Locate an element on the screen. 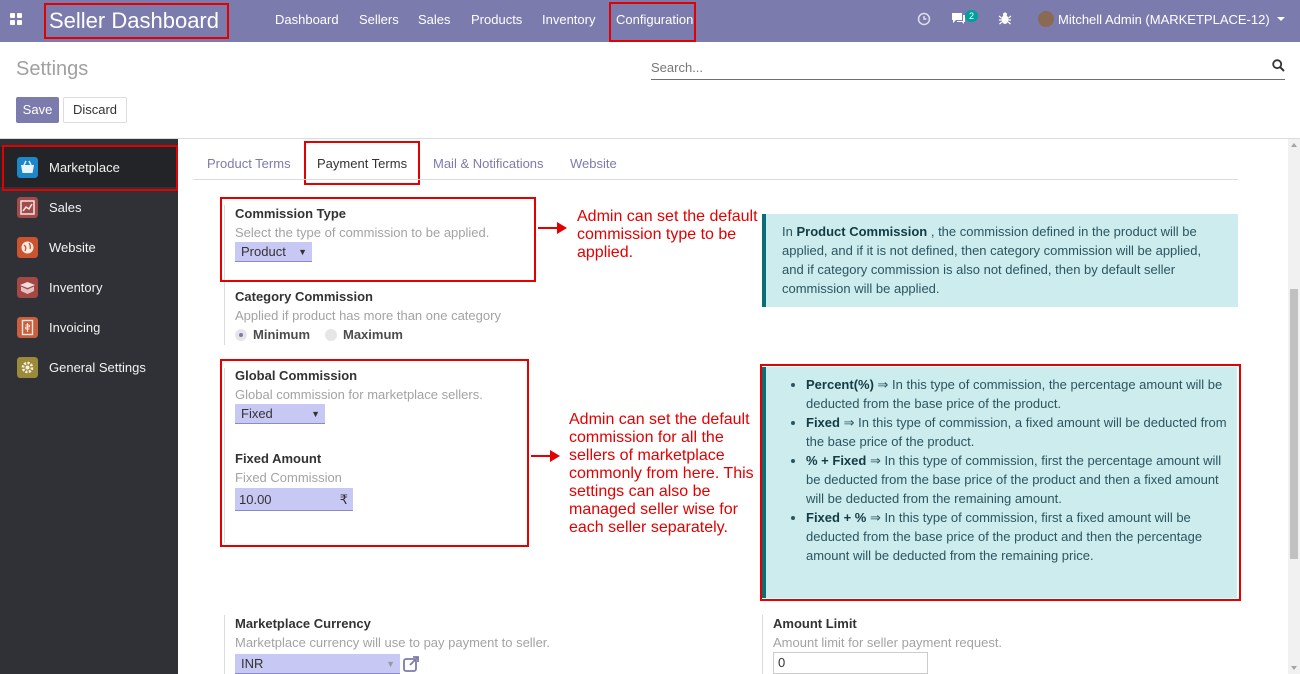 Image resolution: width=1300 pixels, height=674 pixels. clock-icon is located at coordinates (924, 19).